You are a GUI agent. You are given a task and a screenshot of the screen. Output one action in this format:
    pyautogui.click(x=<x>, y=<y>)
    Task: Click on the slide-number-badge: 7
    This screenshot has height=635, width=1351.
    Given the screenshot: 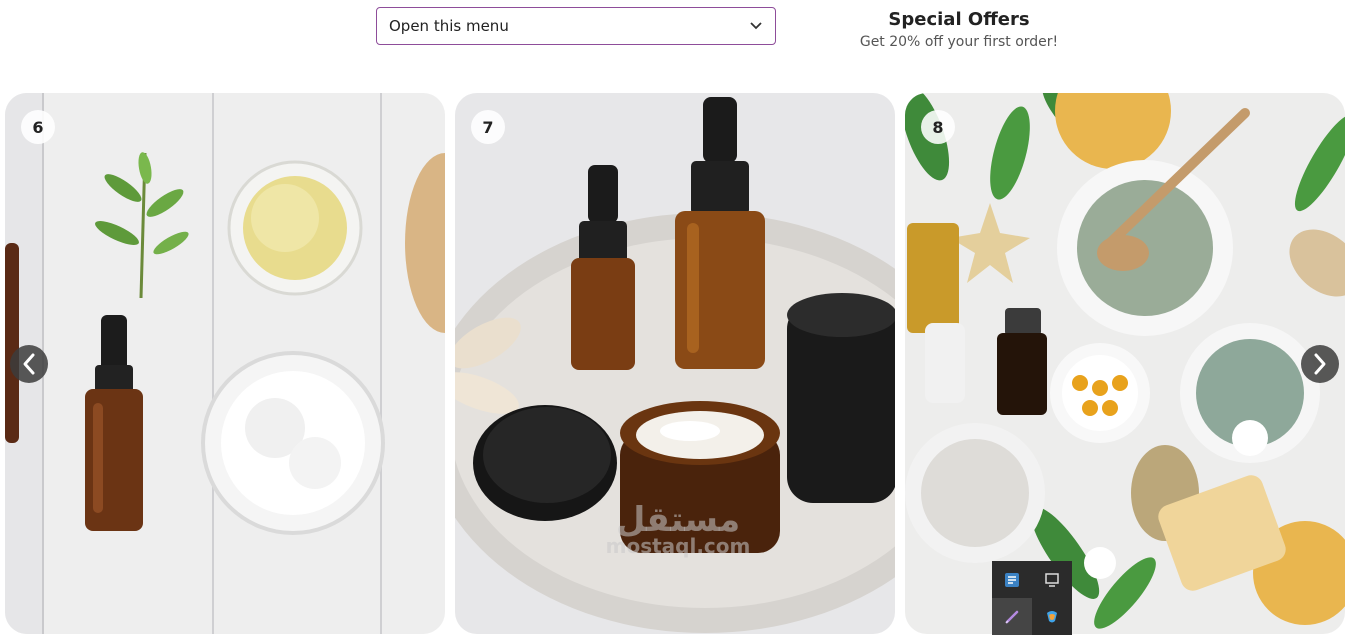 What is the action you would take?
    pyautogui.click(x=488, y=127)
    